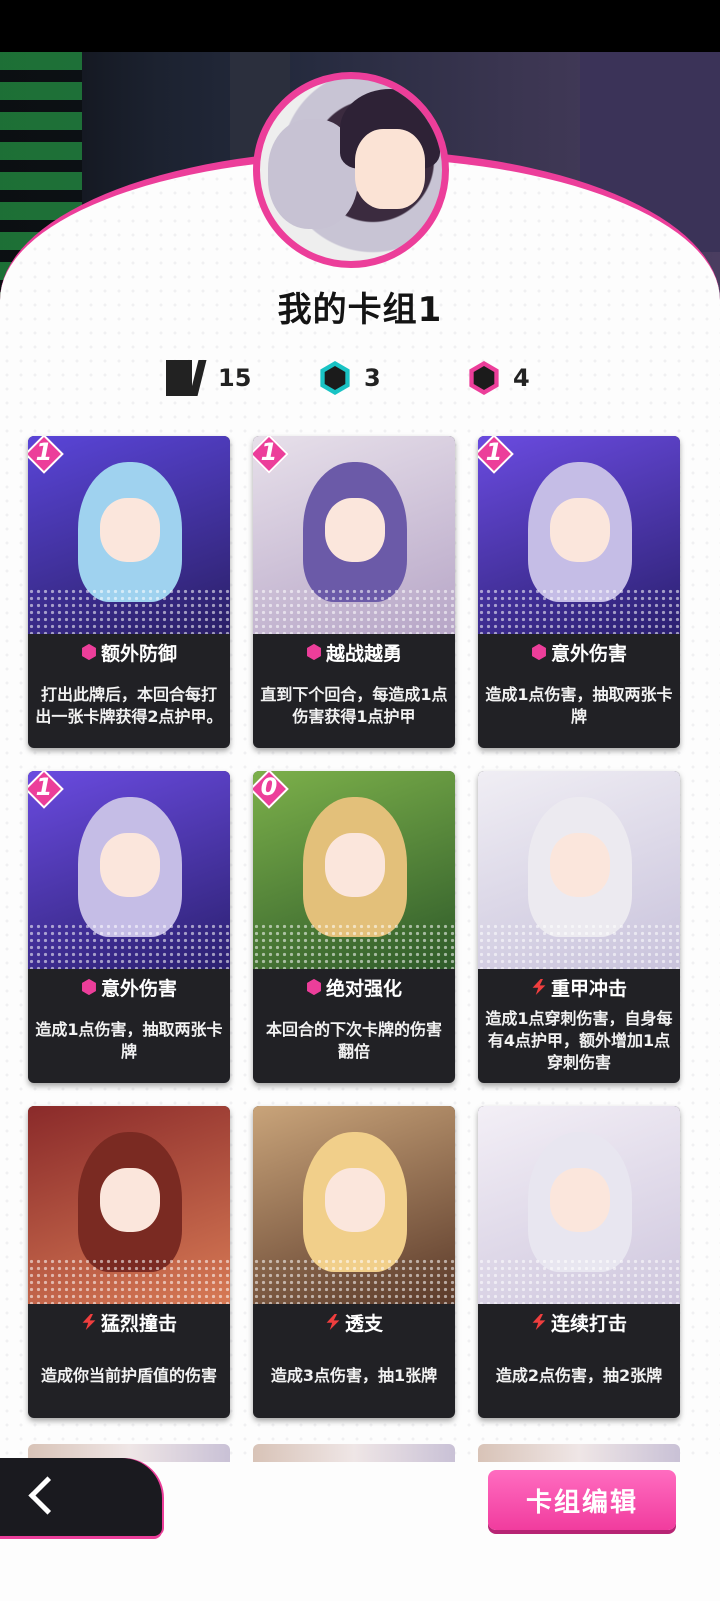 The image size is (720, 1601). Describe the element at coordinates (235, 378) in the screenshot. I see `card-count-value: 15` at that location.